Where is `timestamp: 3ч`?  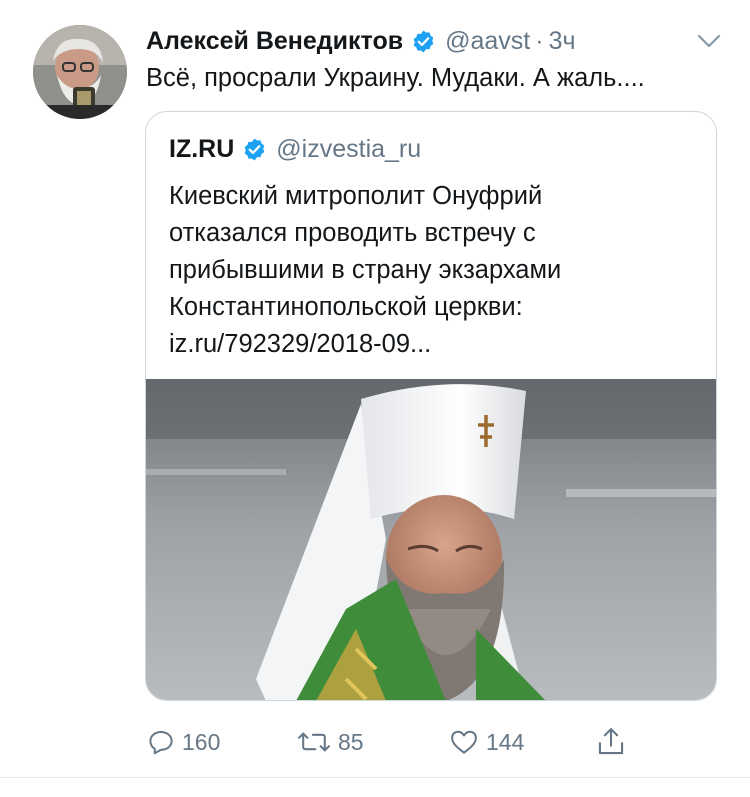
timestamp: 3ч is located at coordinates (562, 41).